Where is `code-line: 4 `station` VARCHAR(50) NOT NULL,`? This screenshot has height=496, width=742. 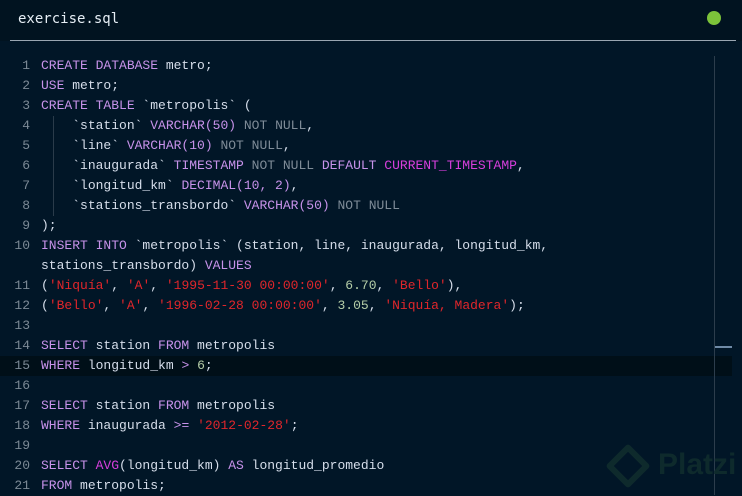
code-line: 4 `station` VARCHAR(50) NOT NULL, is located at coordinates (371, 126).